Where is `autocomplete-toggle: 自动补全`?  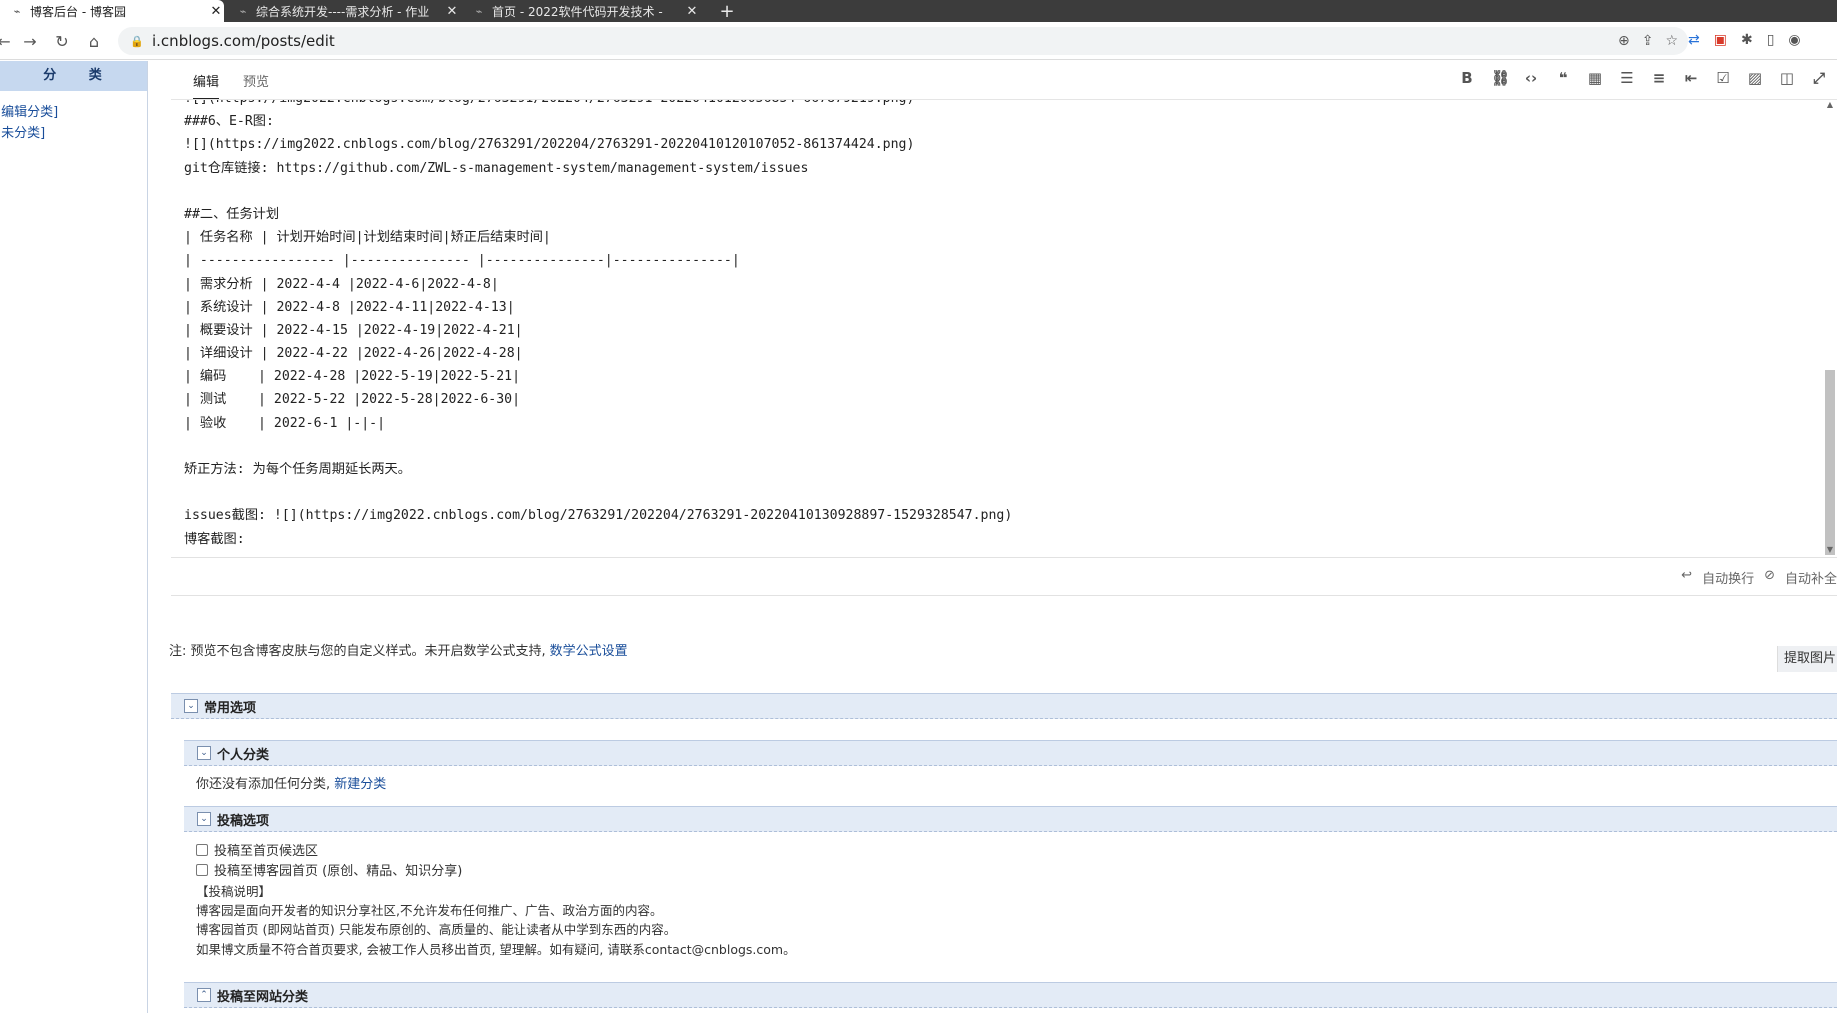 autocomplete-toggle: 自动补全 is located at coordinates (1811, 577).